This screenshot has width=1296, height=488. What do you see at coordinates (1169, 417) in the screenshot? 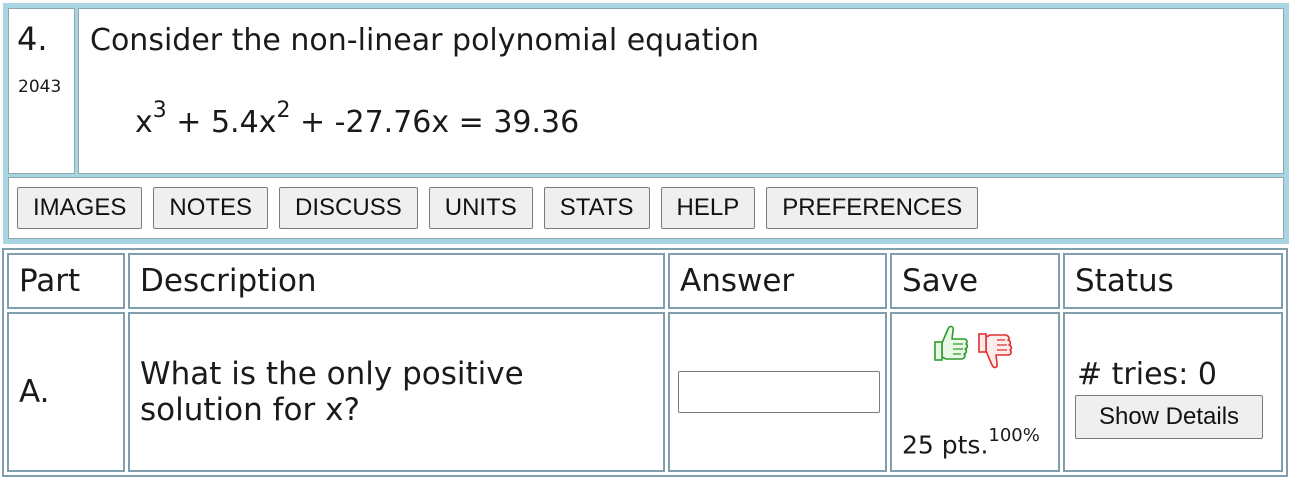
I see `show-details-button: Show Details` at bounding box center [1169, 417].